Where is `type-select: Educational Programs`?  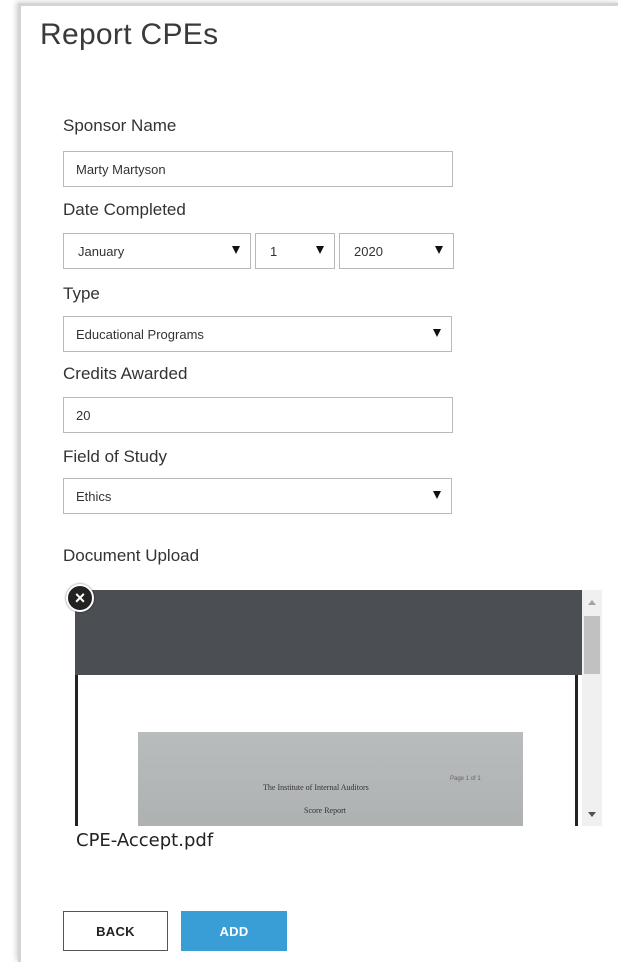 type-select: Educational Programs is located at coordinates (257, 334).